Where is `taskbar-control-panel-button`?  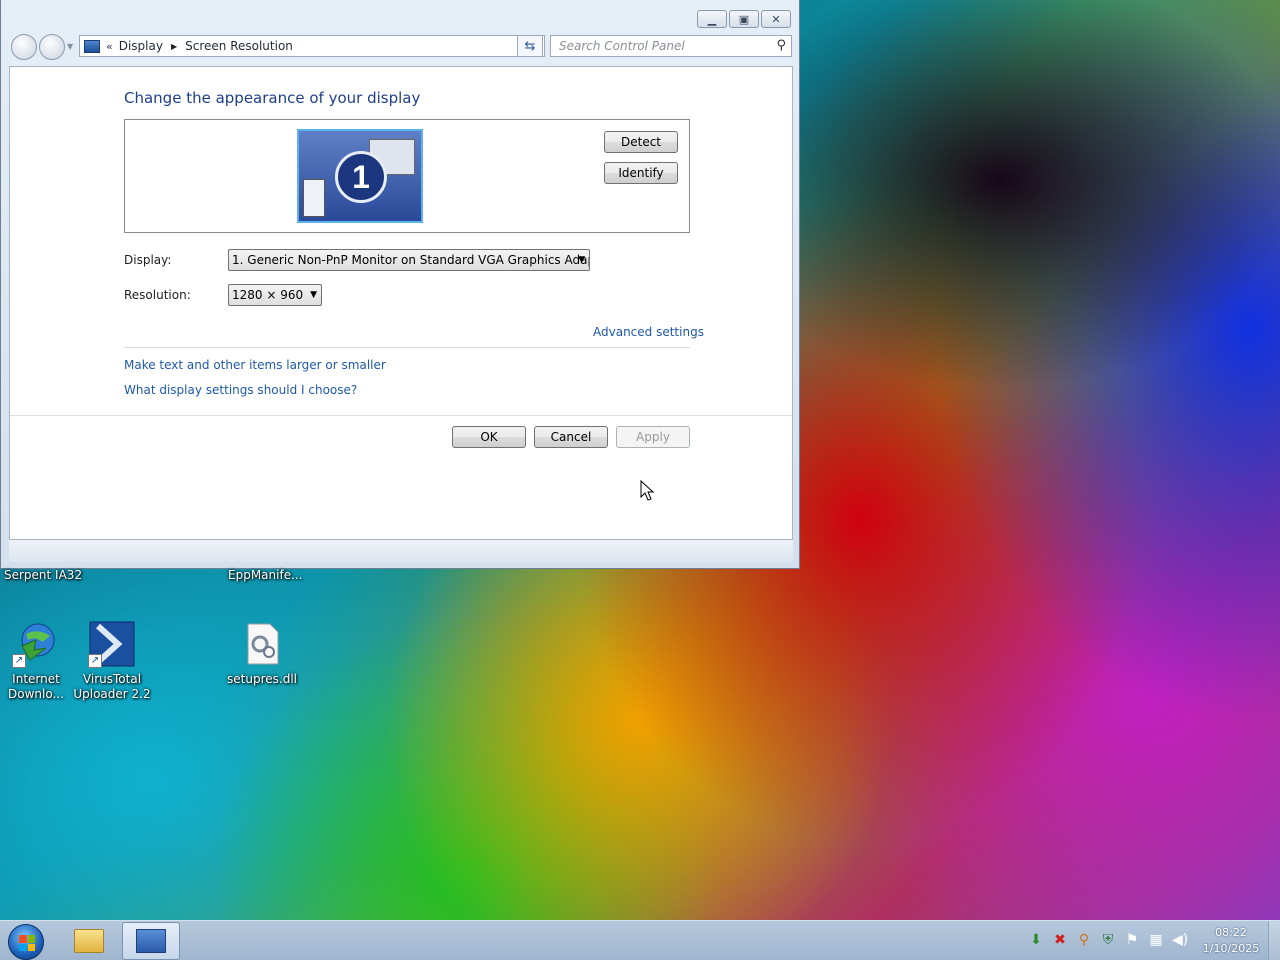 taskbar-control-panel-button is located at coordinates (151, 941).